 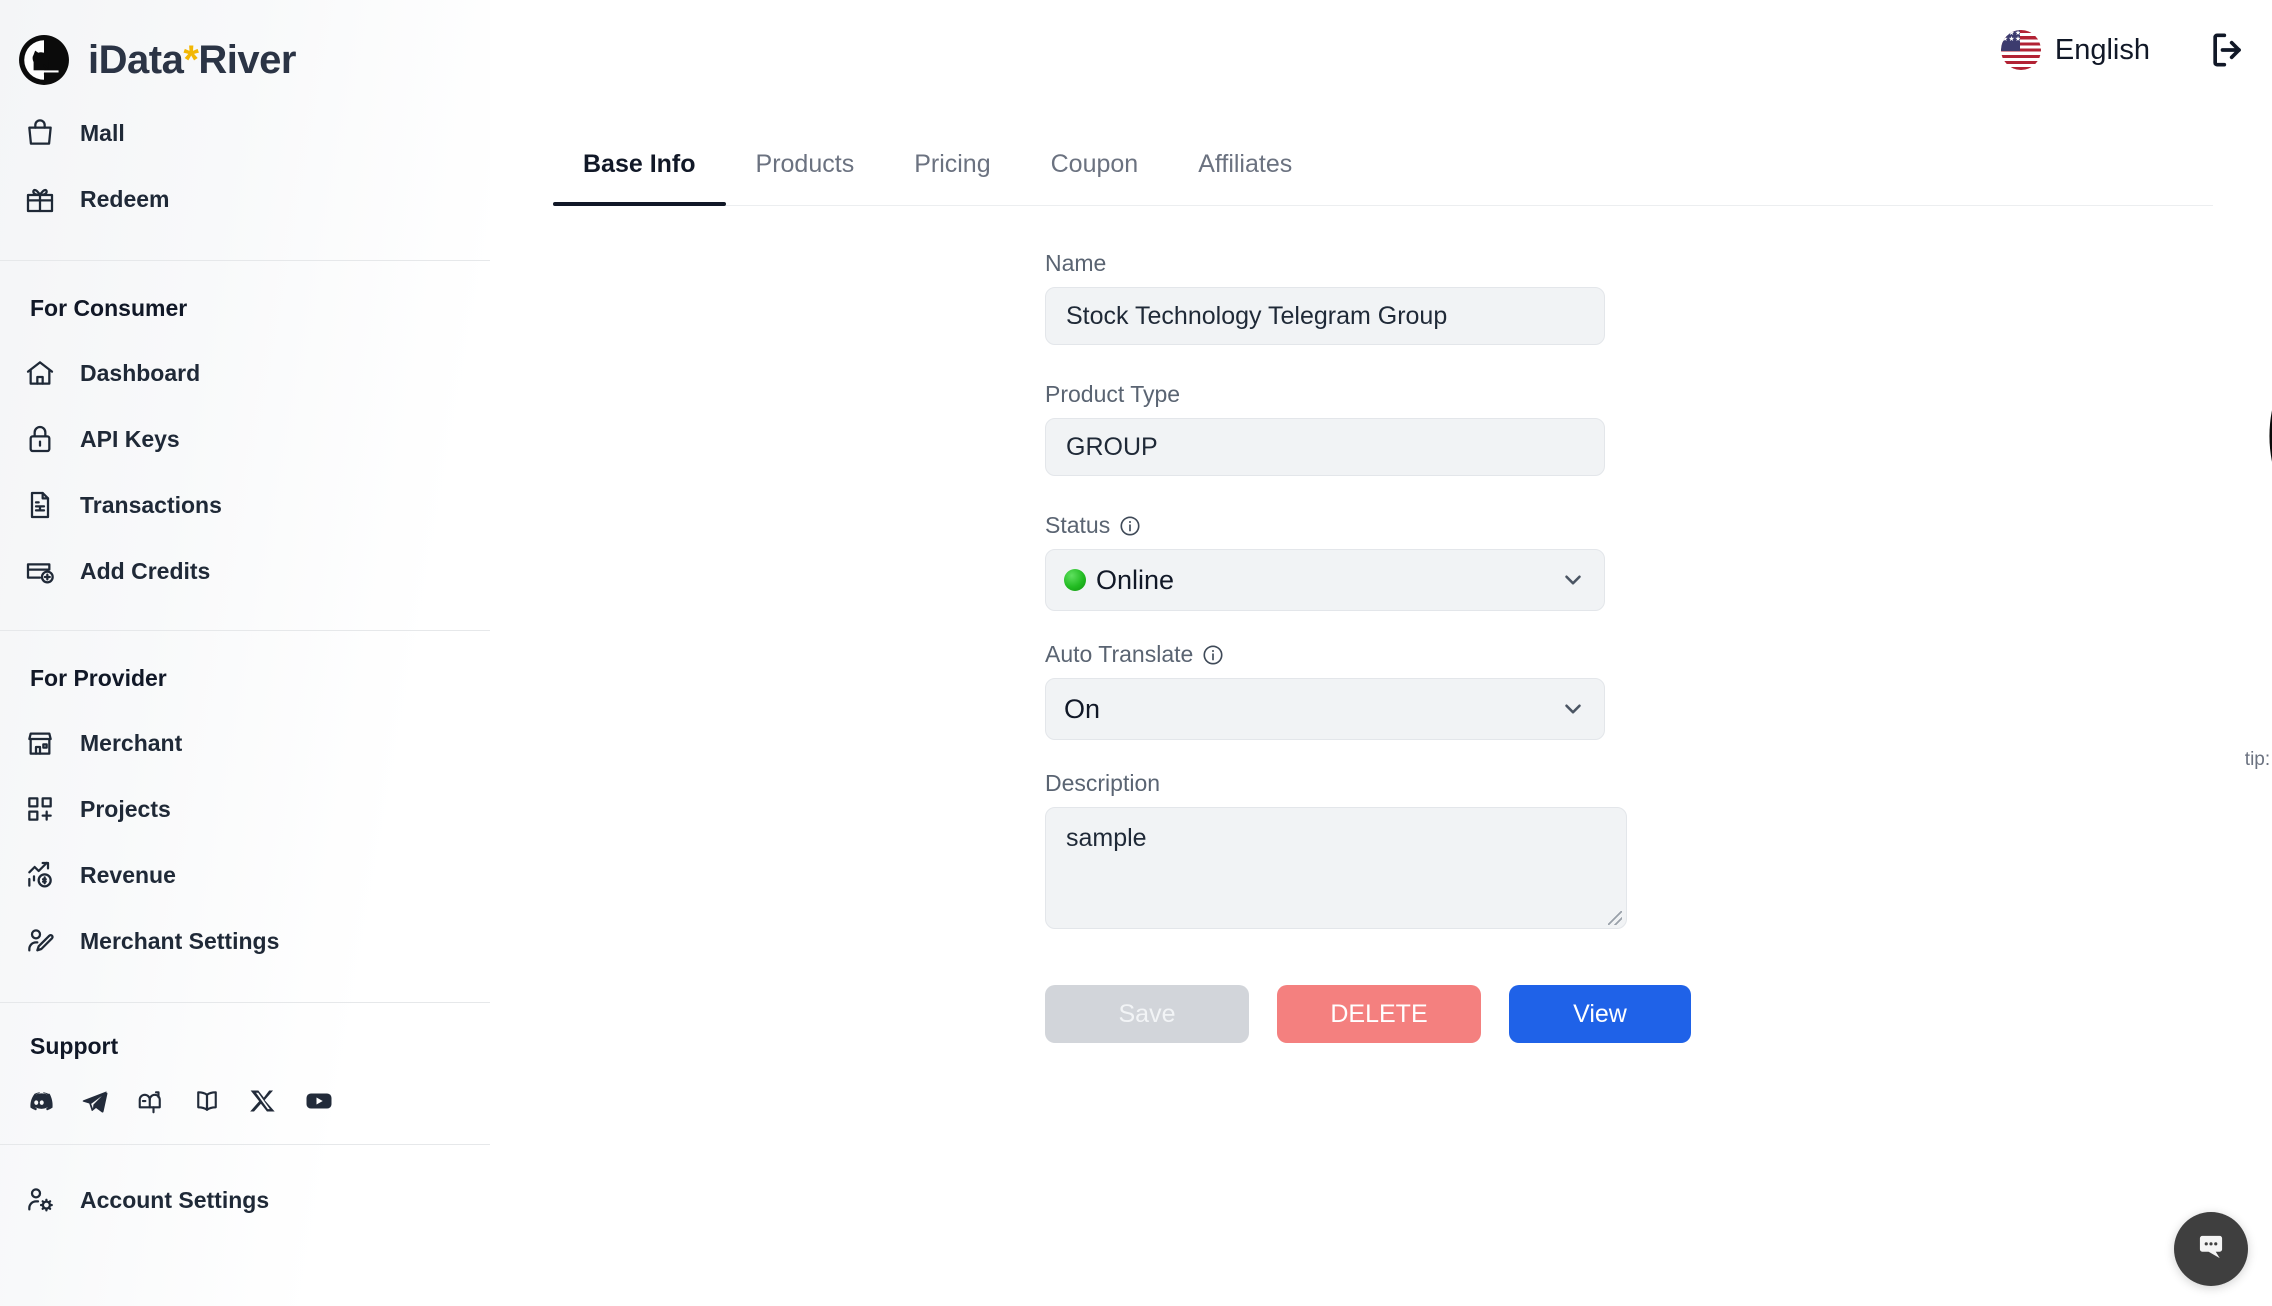 What do you see at coordinates (1368, 783) in the screenshot?
I see `description-label: Description` at bounding box center [1368, 783].